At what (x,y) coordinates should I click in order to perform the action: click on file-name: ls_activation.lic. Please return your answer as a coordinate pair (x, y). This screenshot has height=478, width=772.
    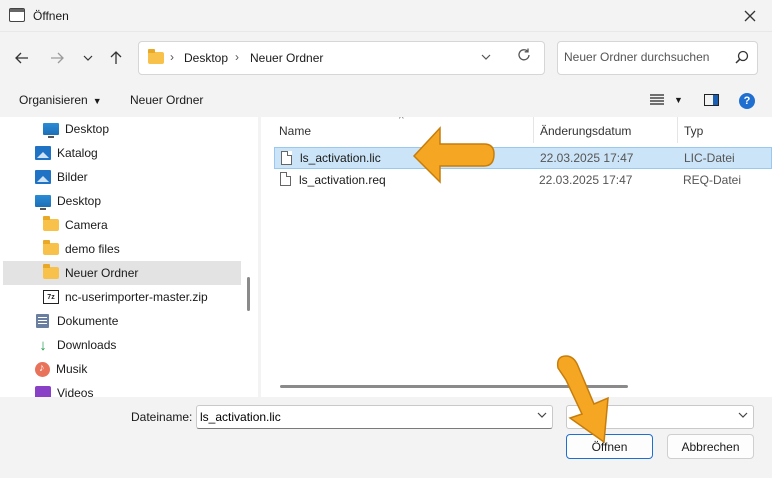
    Looking at the image, I should click on (340, 158).